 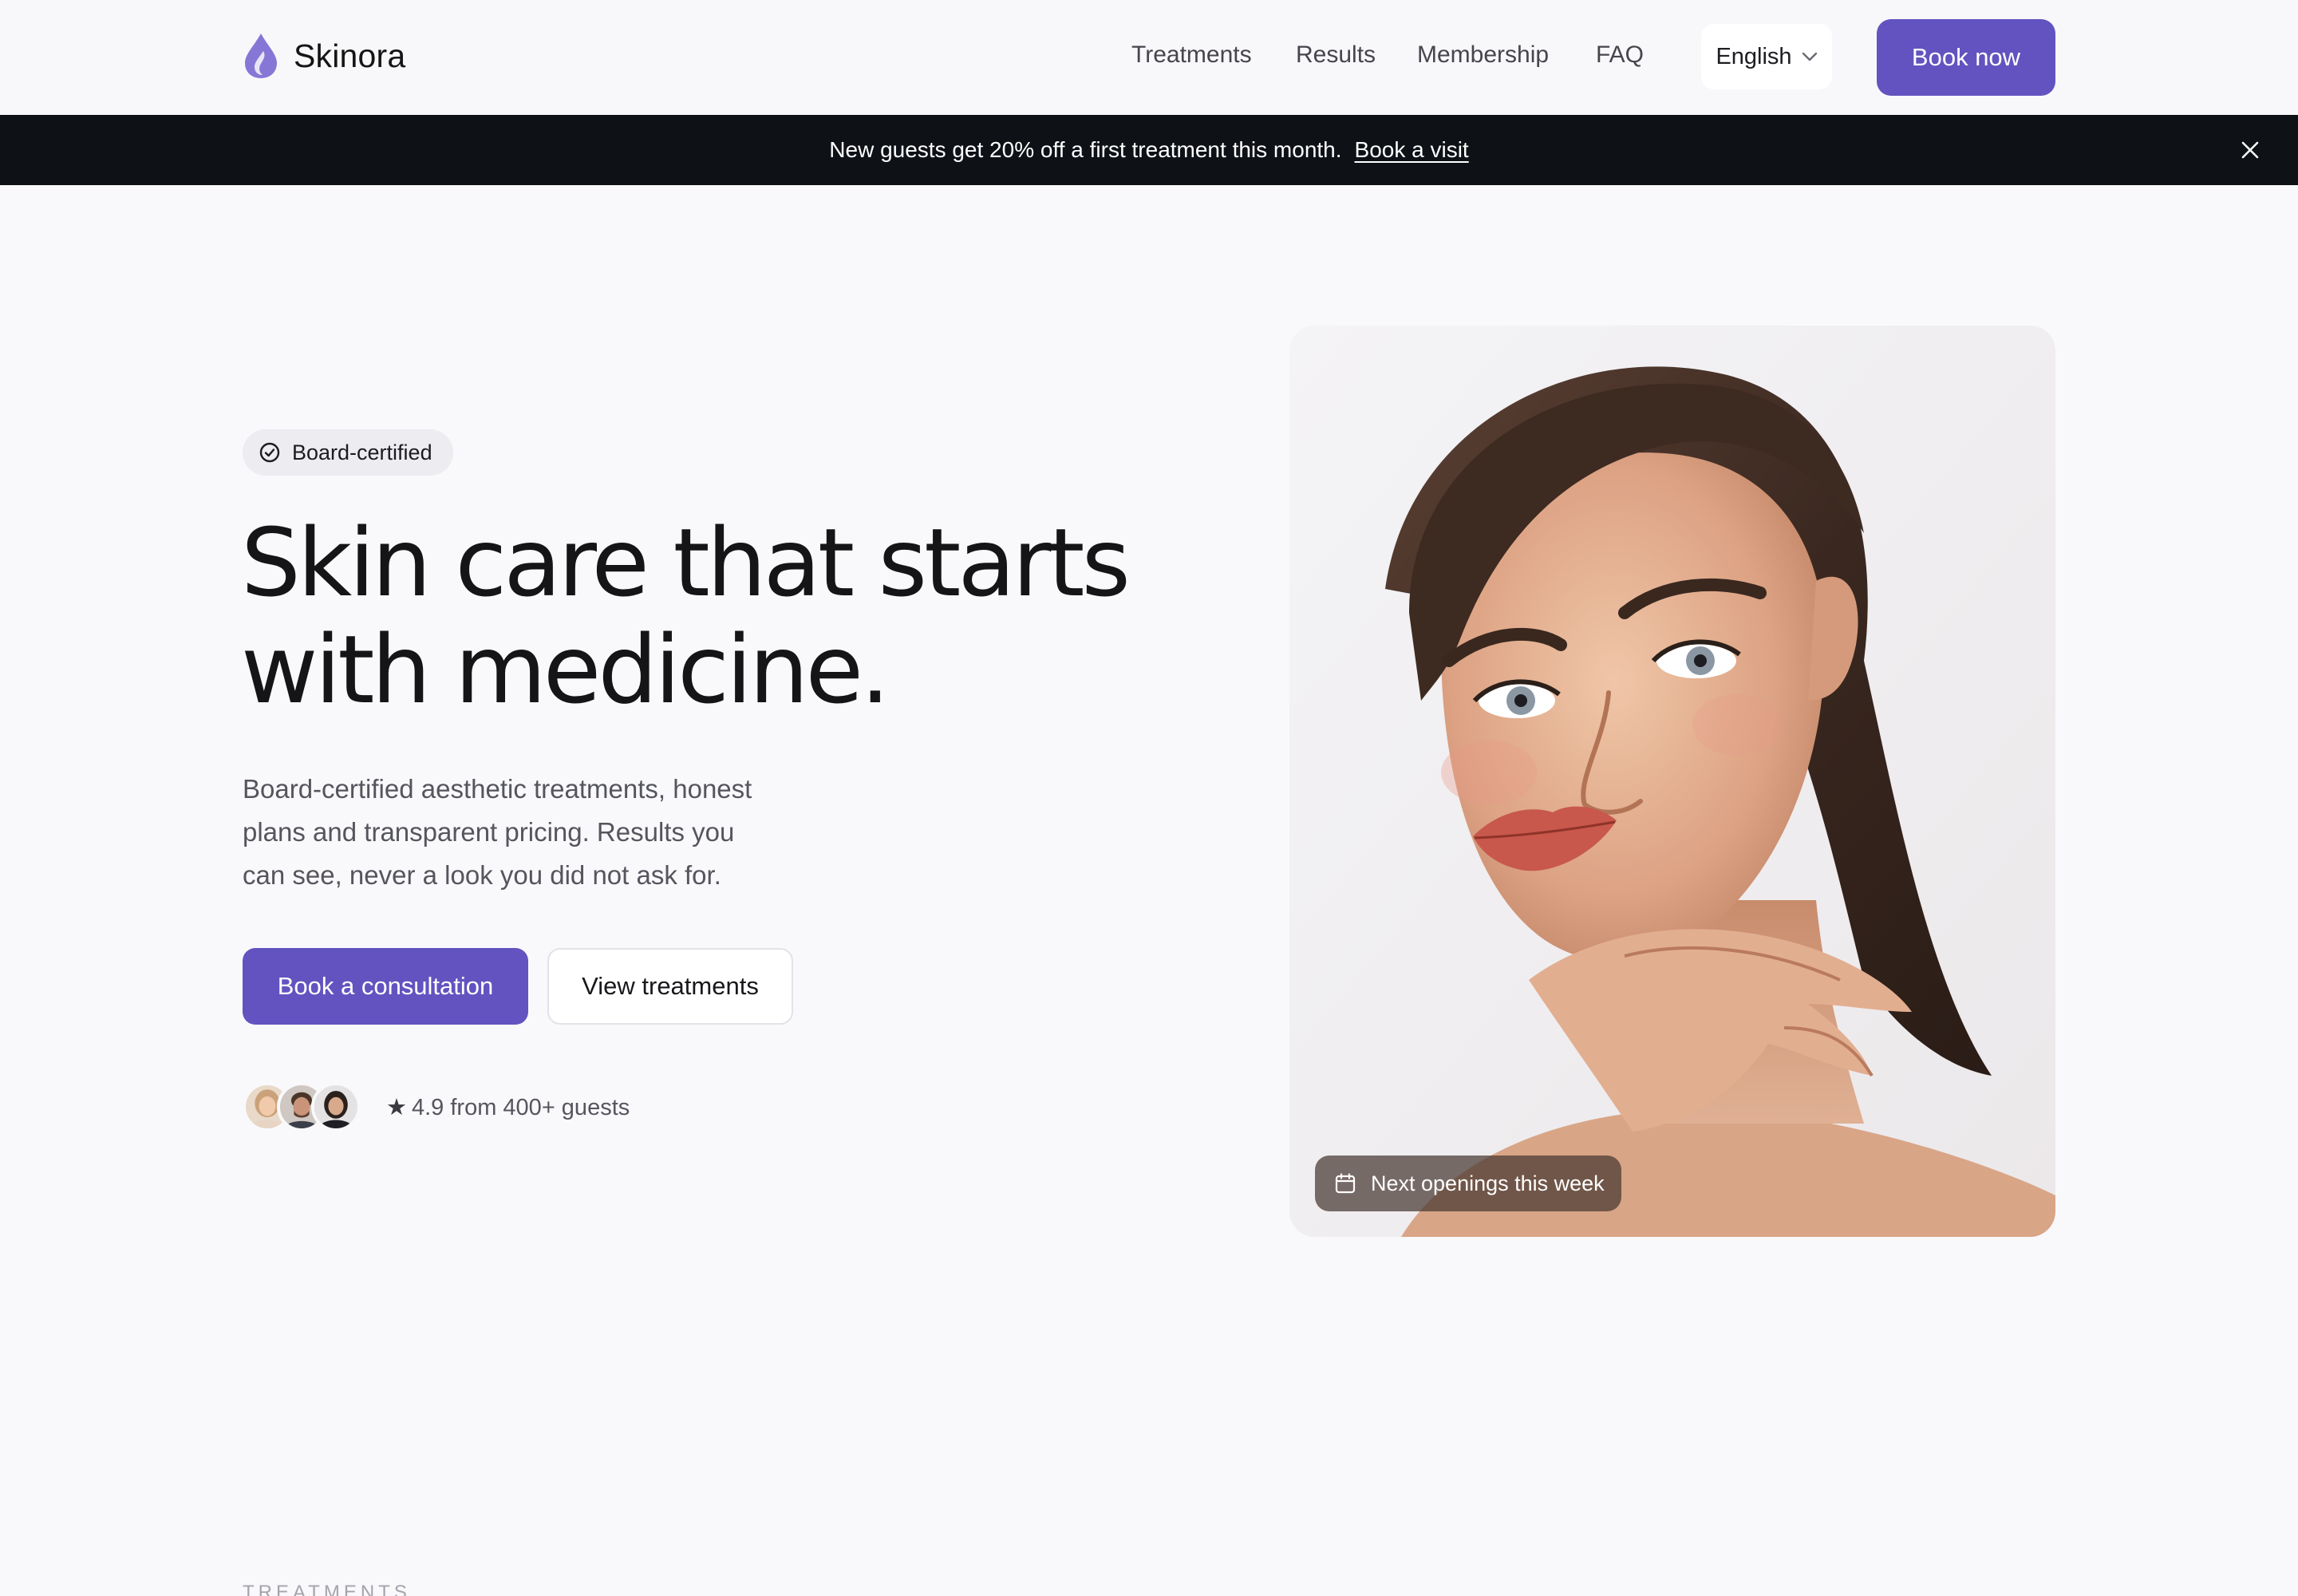 What do you see at coordinates (566, 669) in the screenshot?
I see `hero-headline-line-2: with medicine.` at bounding box center [566, 669].